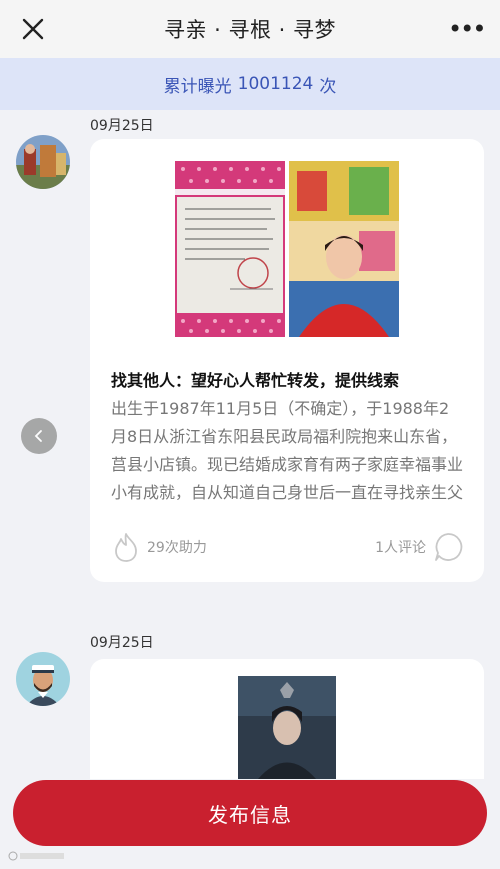 This screenshot has height=869, width=500. I want to click on watermark-logo, so click(38, 857).